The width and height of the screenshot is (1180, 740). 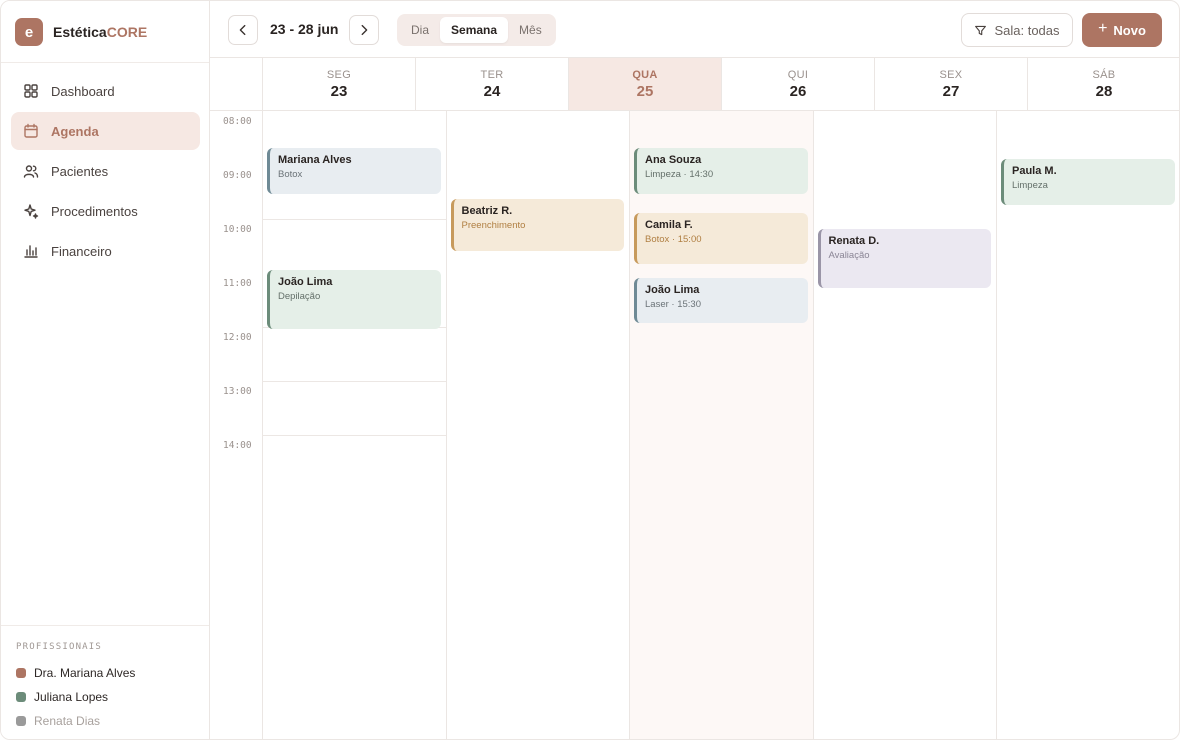 I want to click on appointment-procedure: Botox · 15:00, so click(x=673, y=239).